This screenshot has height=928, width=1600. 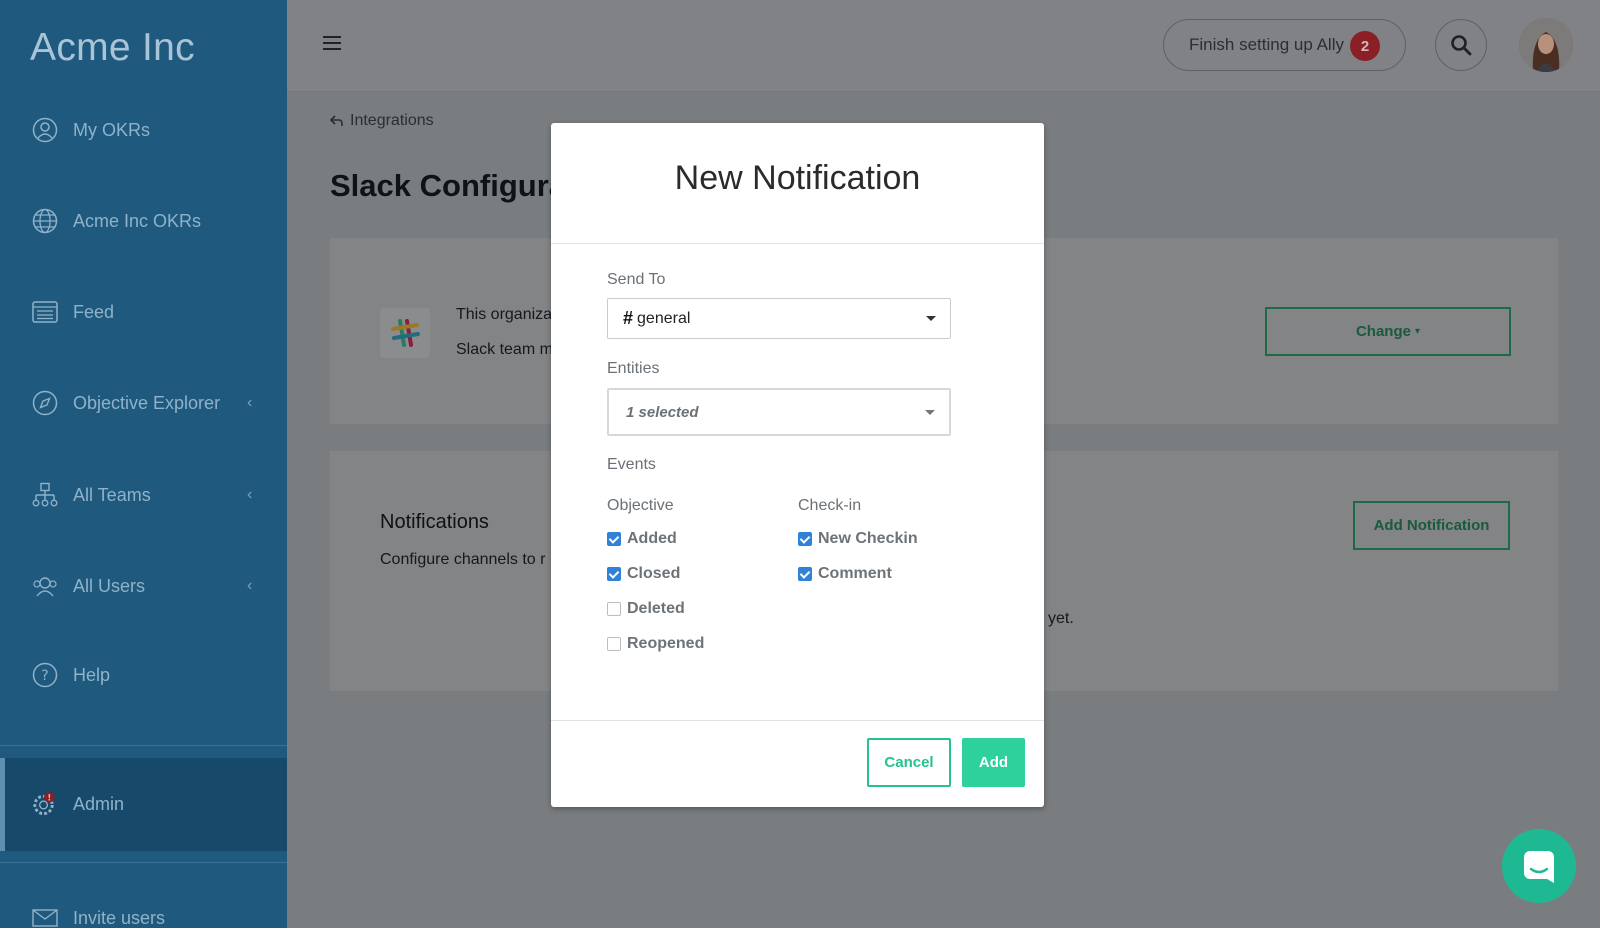 I want to click on sidebar-item-label: Acme Inc OKRs, so click(x=137, y=220).